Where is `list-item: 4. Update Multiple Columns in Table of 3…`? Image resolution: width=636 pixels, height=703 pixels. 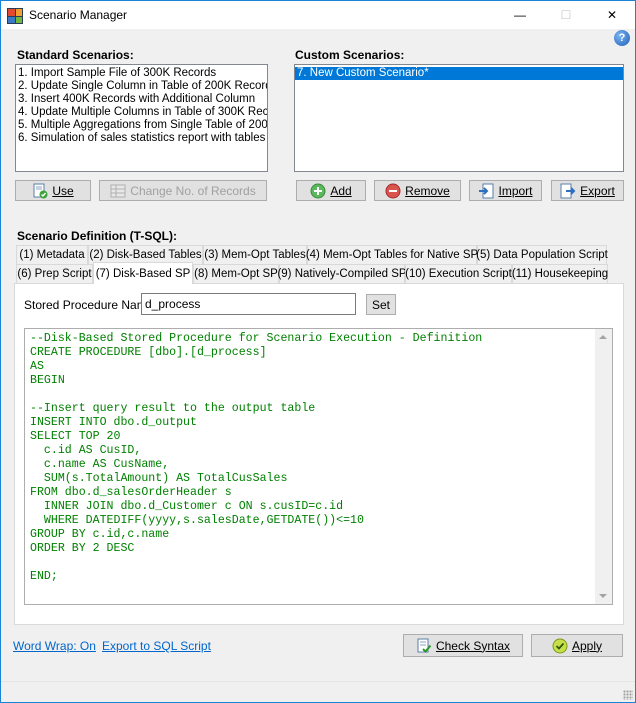
list-item: 4. Update Multiple Columns in Table of 3… is located at coordinates (141, 112).